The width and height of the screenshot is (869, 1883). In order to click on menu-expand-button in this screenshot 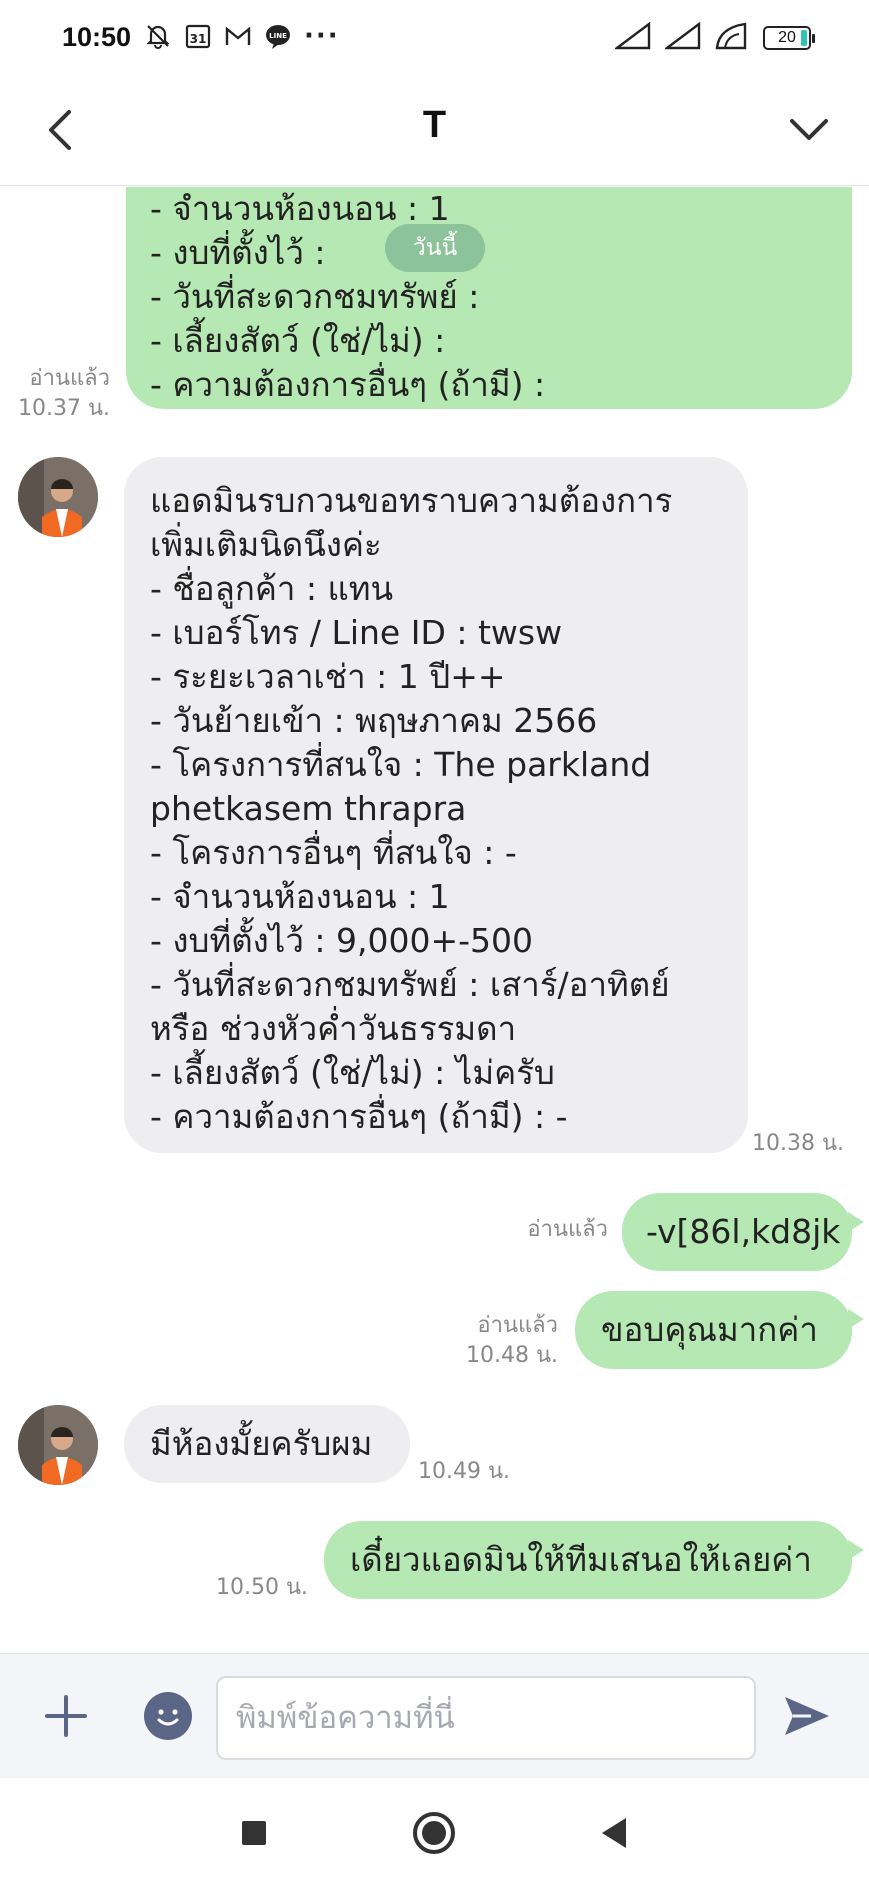, I will do `click(809, 130)`.